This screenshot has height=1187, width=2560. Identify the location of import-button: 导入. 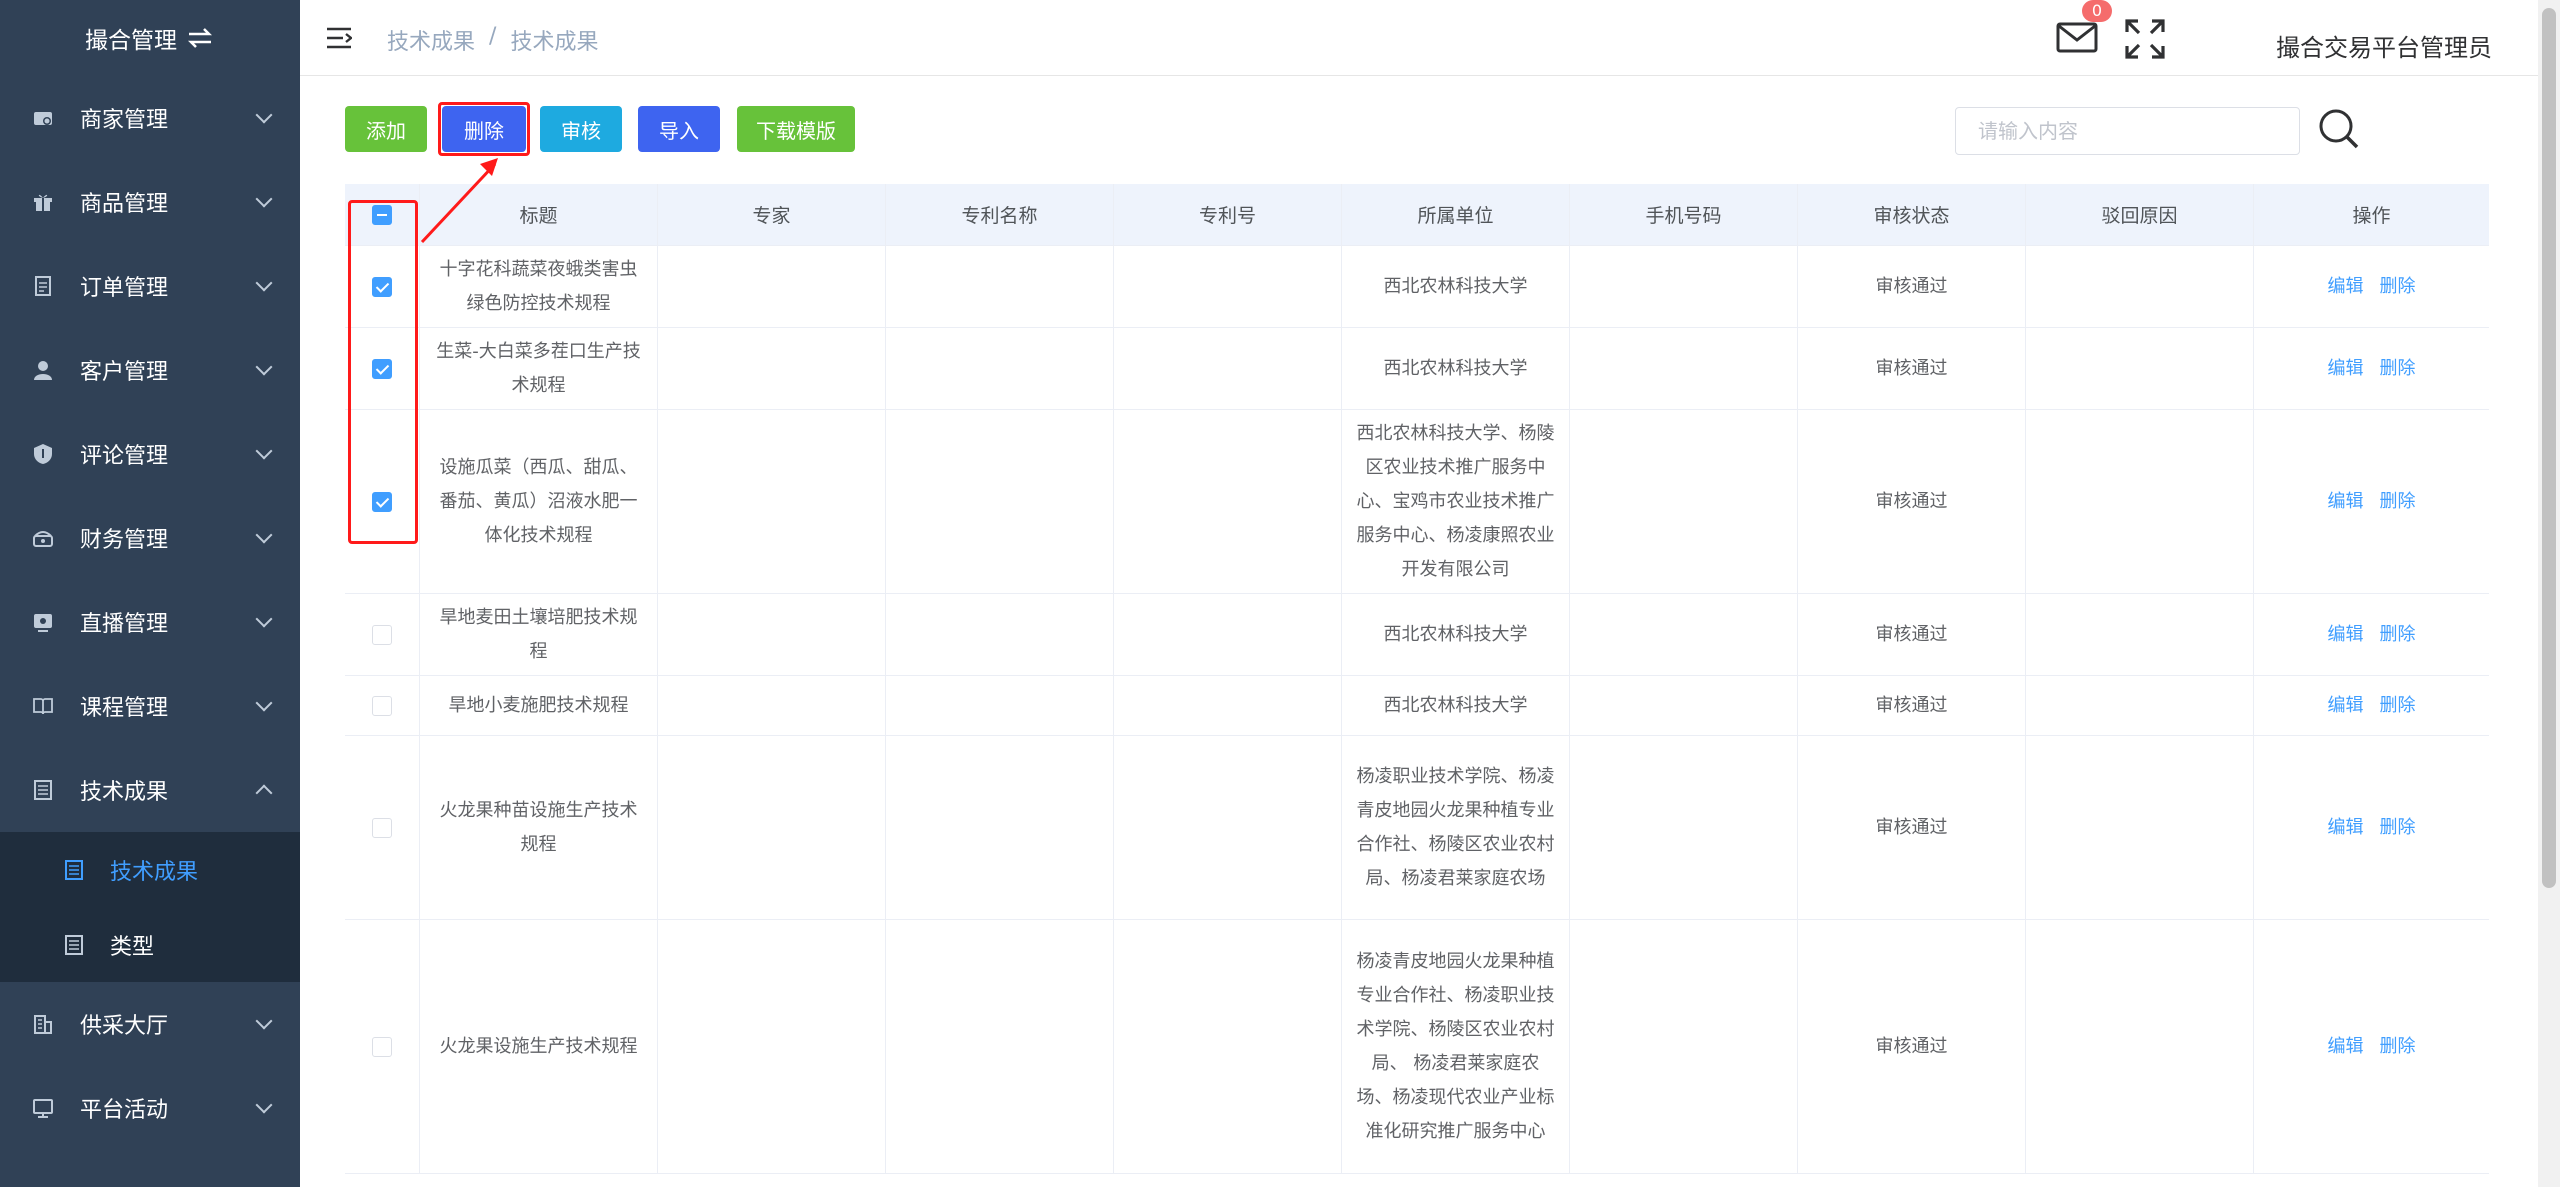
(679, 129).